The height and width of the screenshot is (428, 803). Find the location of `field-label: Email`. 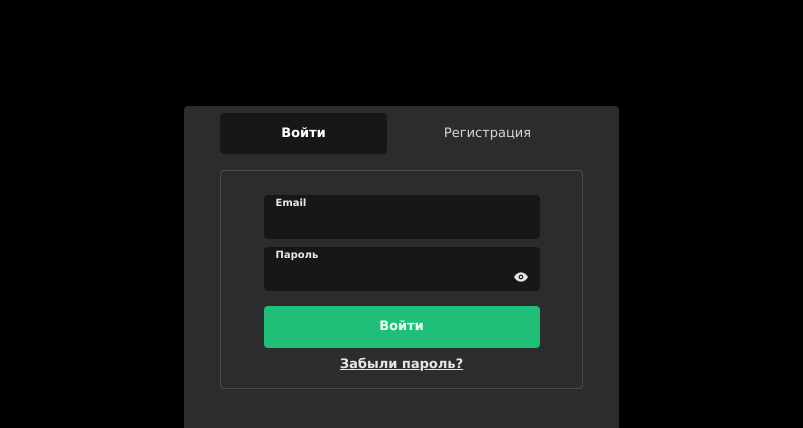

field-label: Email is located at coordinates (292, 204).